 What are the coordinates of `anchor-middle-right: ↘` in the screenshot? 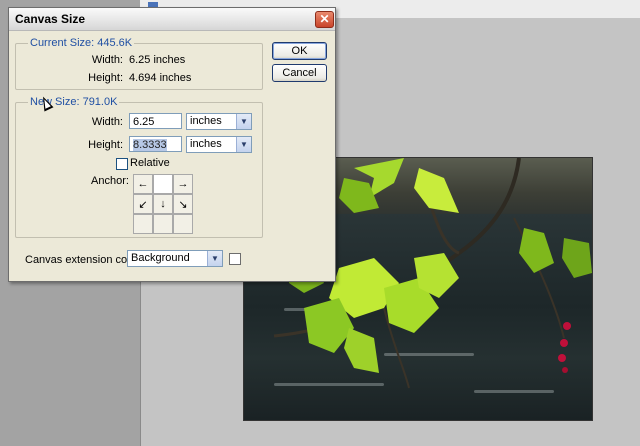 It's located at (183, 204).